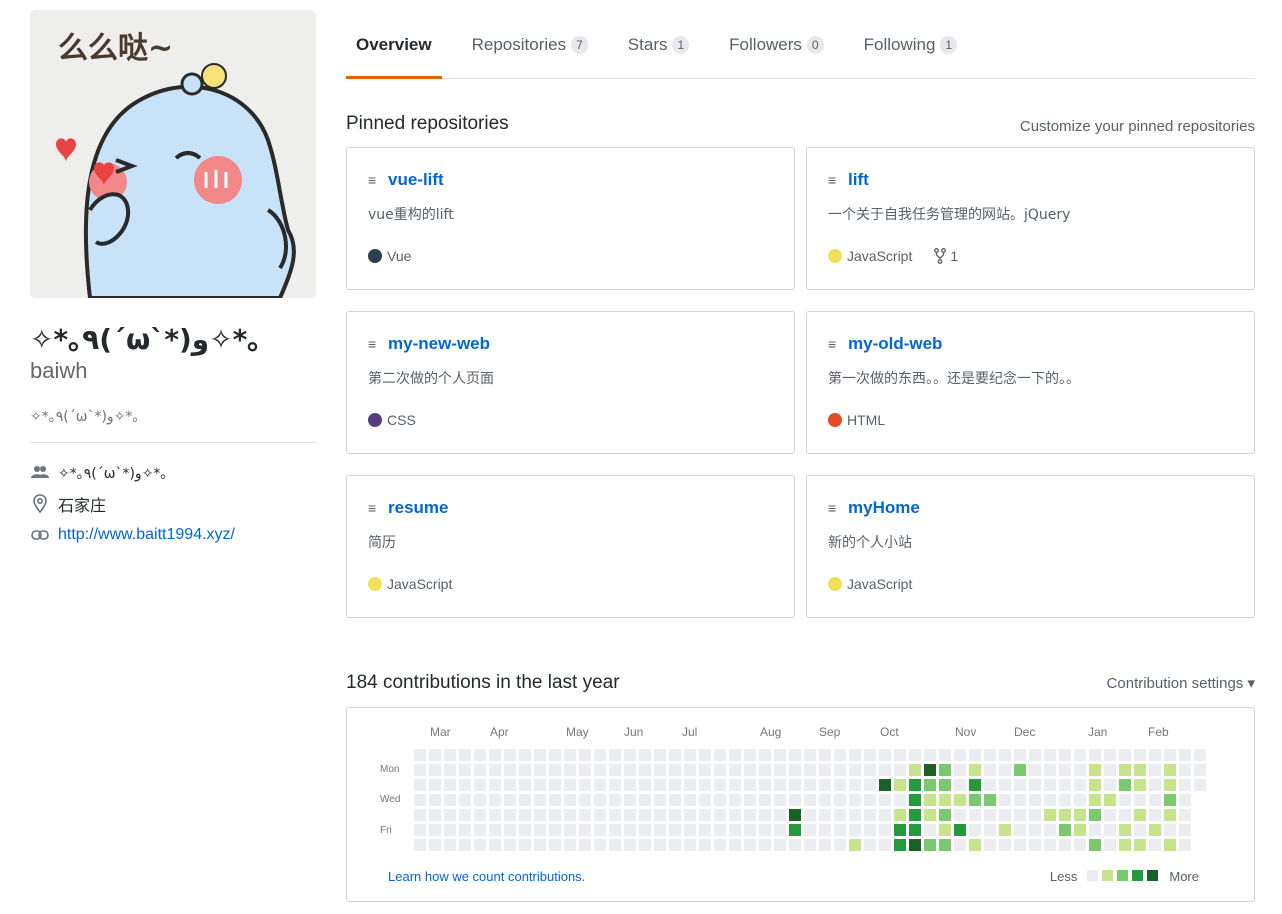 The width and height of the screenshot is (1282, 914). Describe the element at coordinates (946, 256) in the screenshot. I see `repo-forks: 1` at that location.